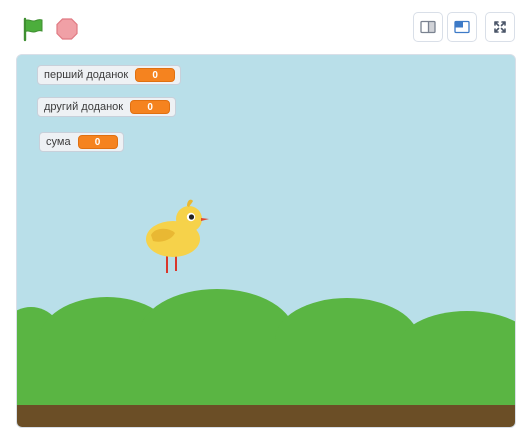  What do you see at coordinates (58, 142) in the screenshot?
I see `monitor-label: сума` at bounding box center [58, 142].